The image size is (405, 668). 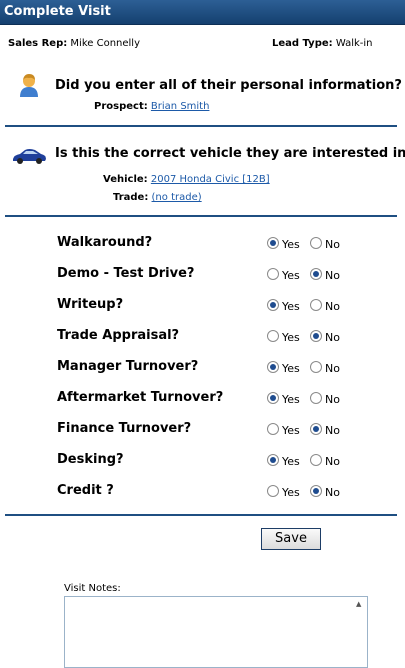 I want to click on trade-label: Trade:, so click(x=131, y=197).